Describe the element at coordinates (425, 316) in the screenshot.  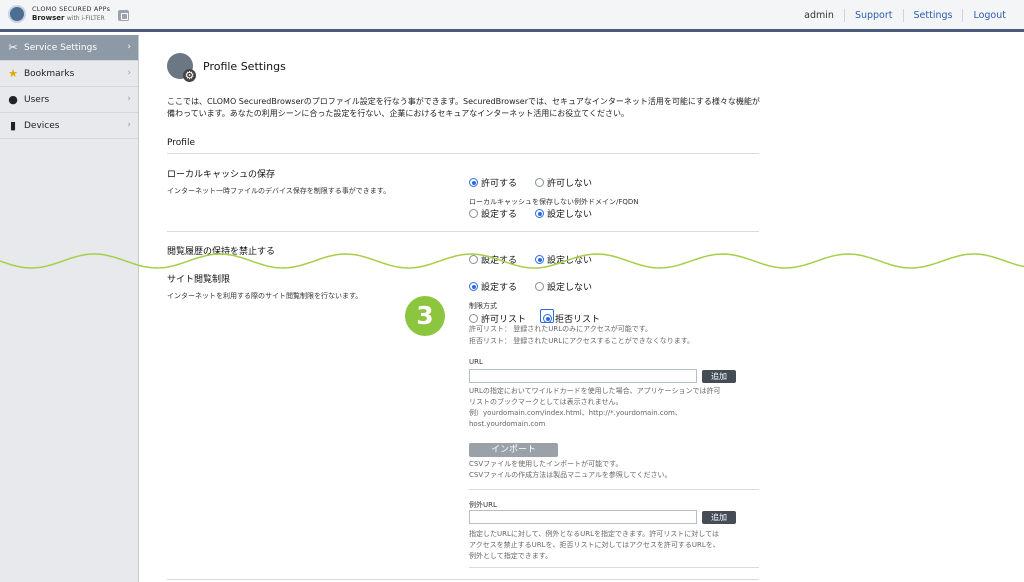
I see `step-badge: 3` at that location.